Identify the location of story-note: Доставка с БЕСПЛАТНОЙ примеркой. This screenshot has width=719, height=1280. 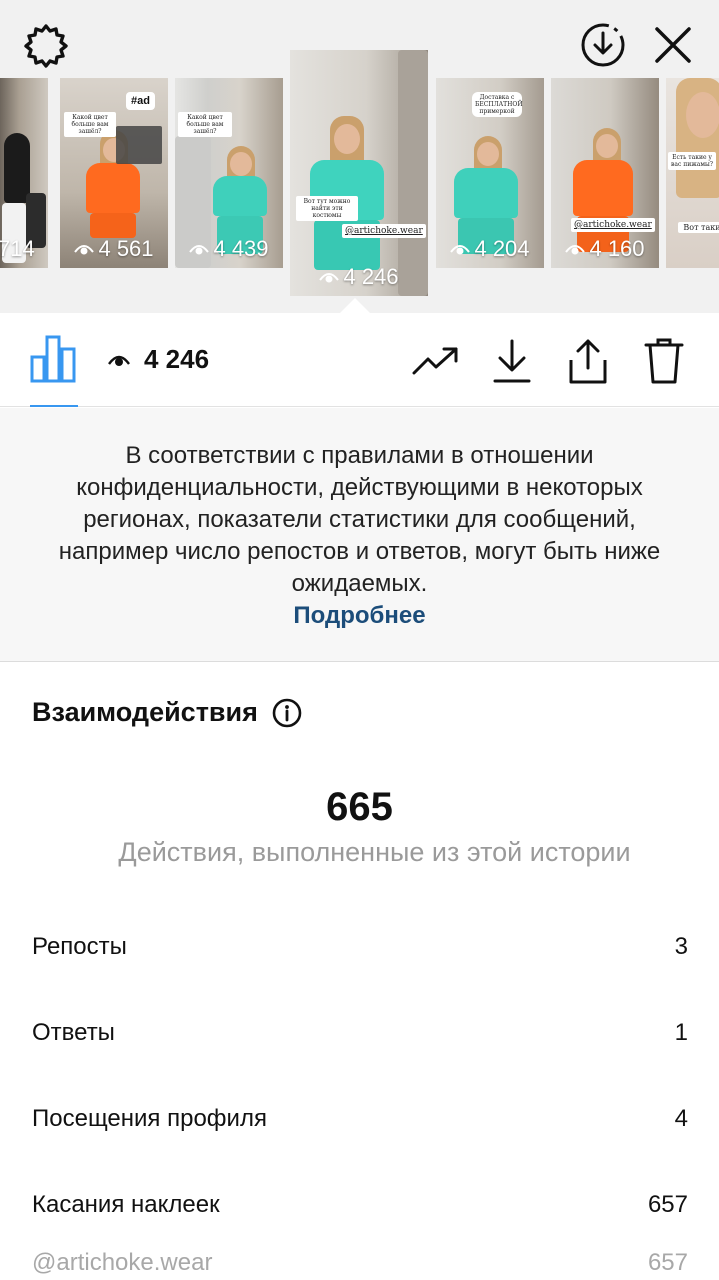
(497, 104).